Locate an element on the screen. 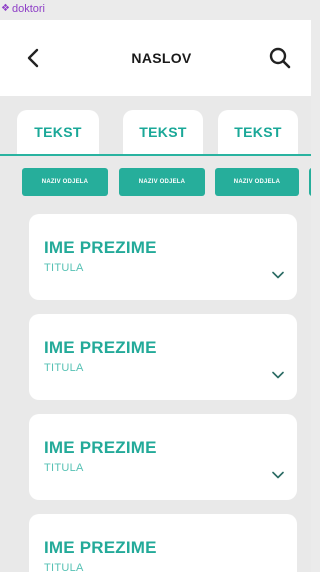  header: NASLOV is located at coordinates (155, 58).